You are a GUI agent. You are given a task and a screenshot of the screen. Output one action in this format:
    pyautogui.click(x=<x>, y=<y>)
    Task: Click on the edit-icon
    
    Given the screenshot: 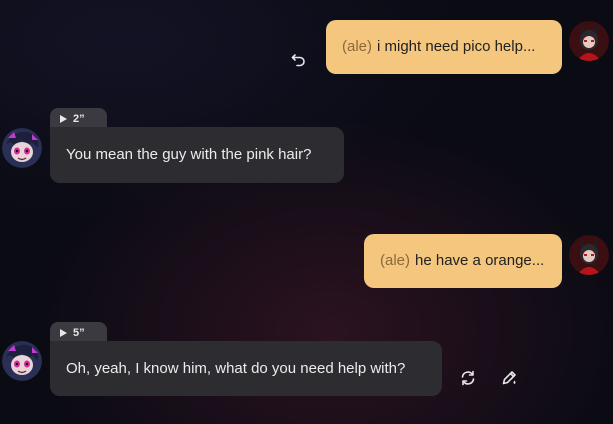 What is the action you would take?
    pyautogui.click(x=510, y=377)
    